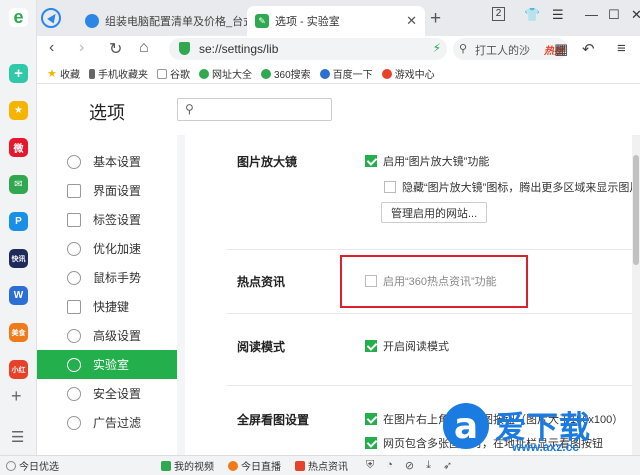 The image size is (640, 475). What do you see at coordinates (162, 73) in the screenshot?
I see `page-icon` at bounding box center [162, 73].